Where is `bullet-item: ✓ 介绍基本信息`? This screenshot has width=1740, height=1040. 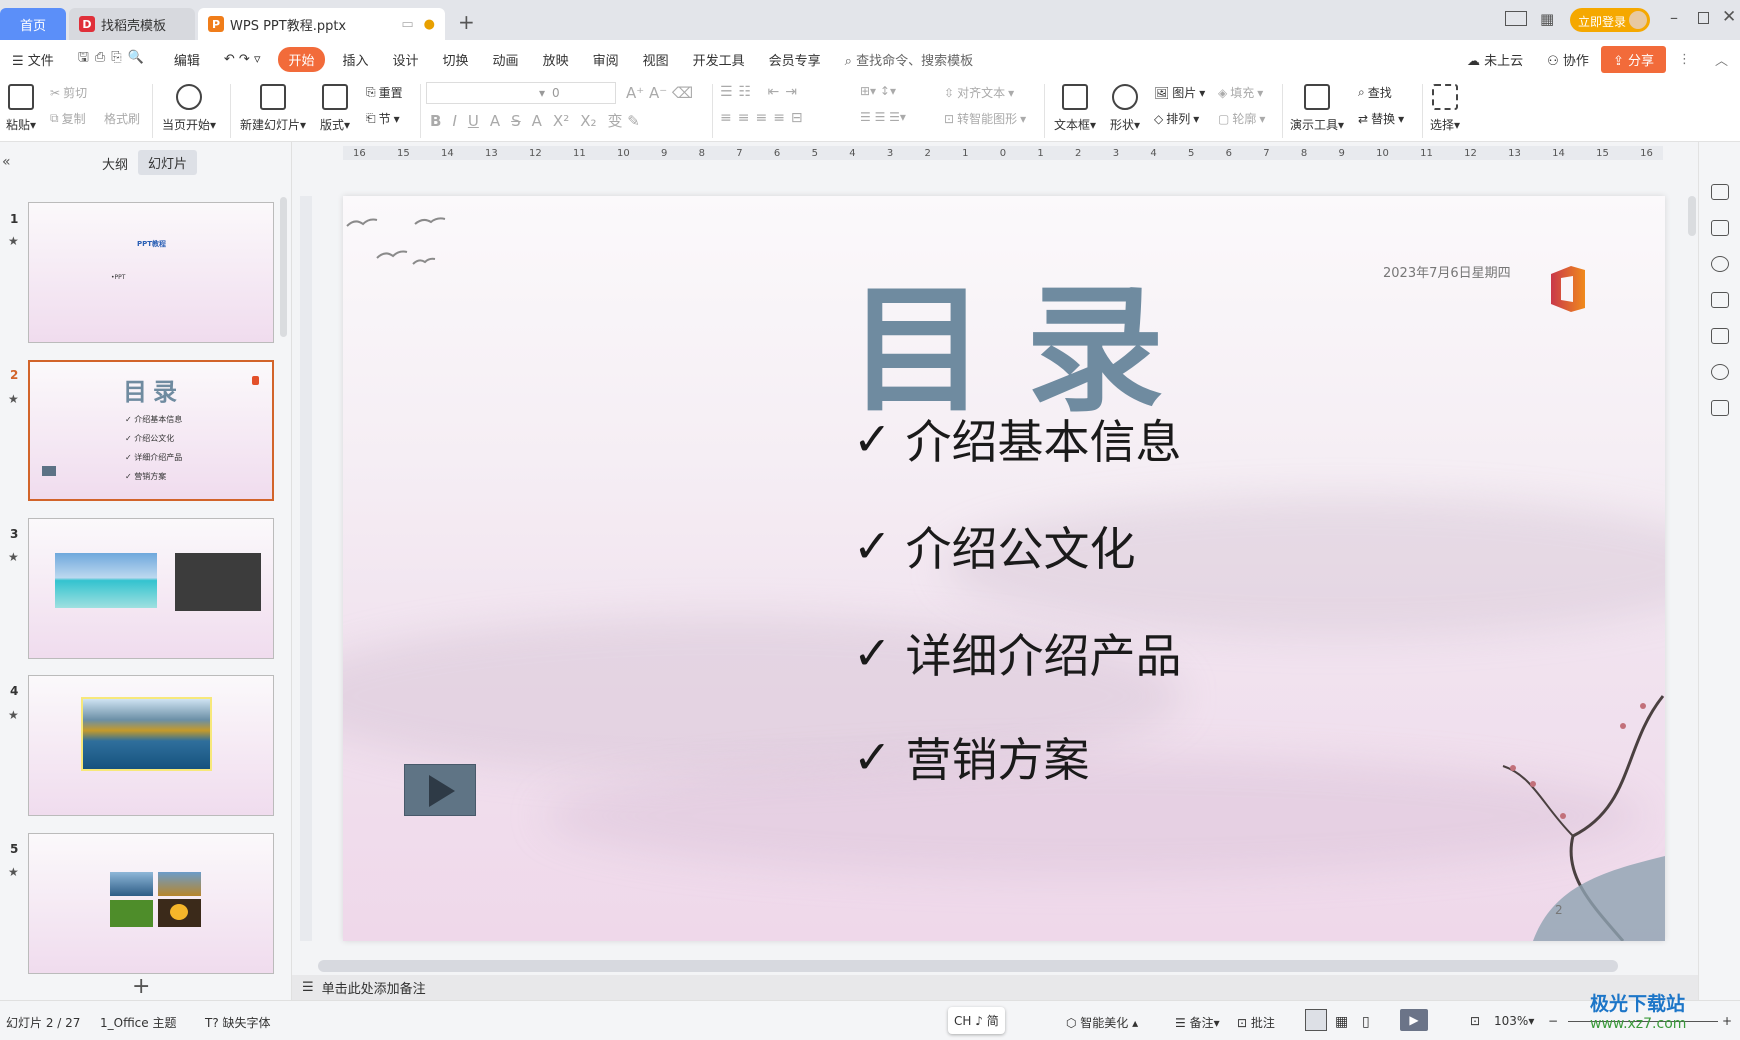
bullet-item: ✓ 介绍基本信息 is located at coordinates (1017, 439).